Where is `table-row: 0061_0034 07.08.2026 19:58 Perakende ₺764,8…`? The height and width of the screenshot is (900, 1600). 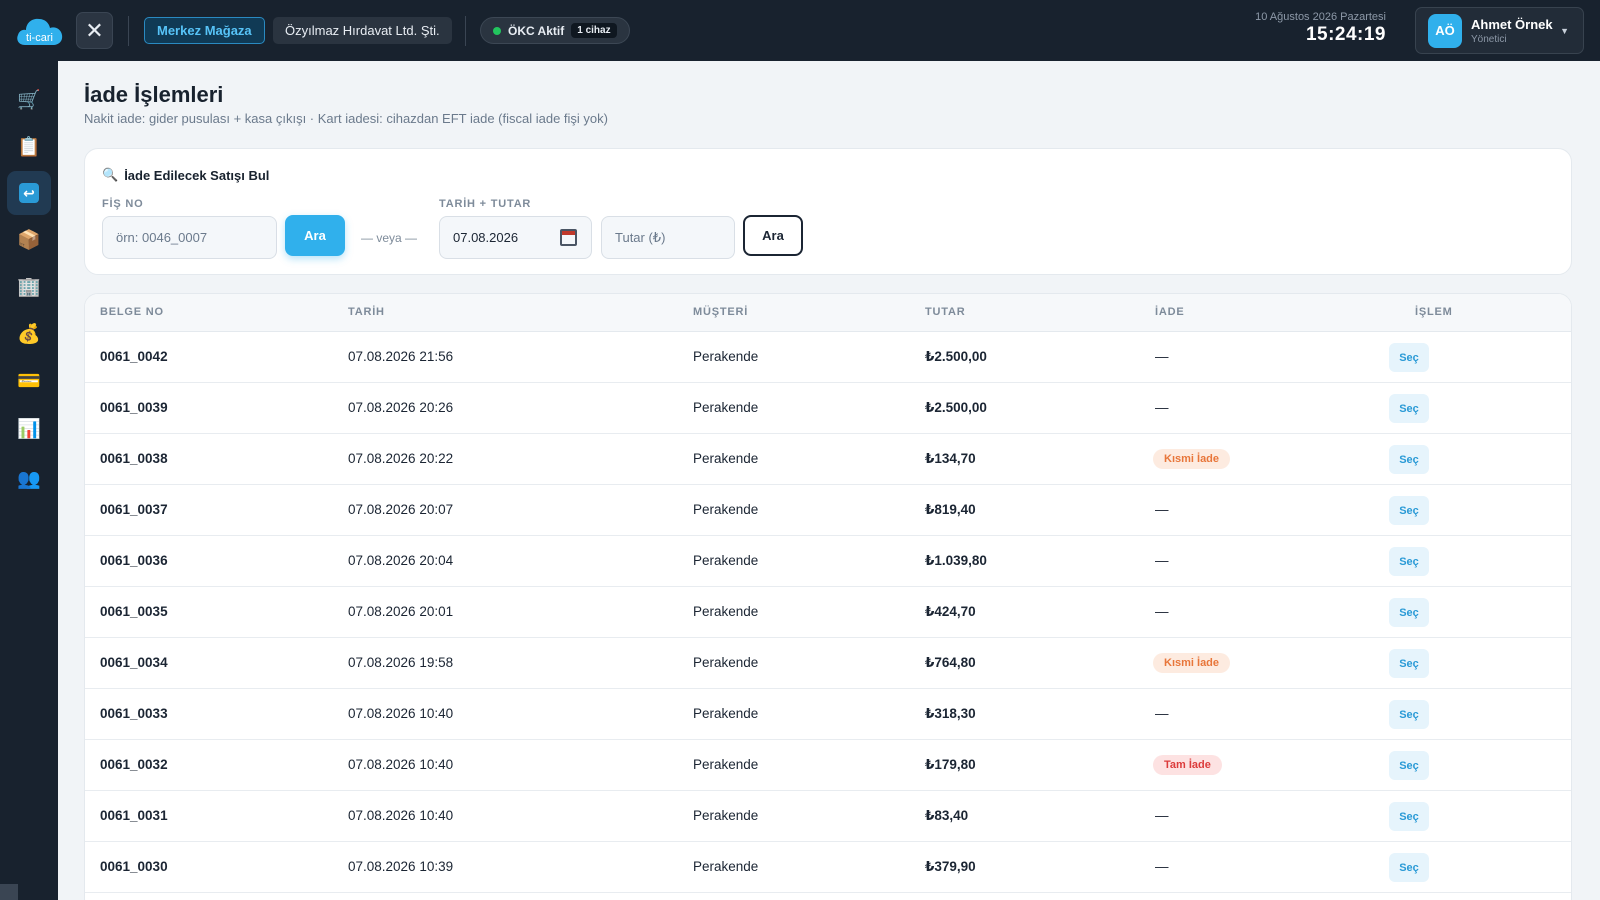
table-row: 0061_0034 07.08.2026 19:58 Perakende ₺764,8… is located at coordinates (828, 663).